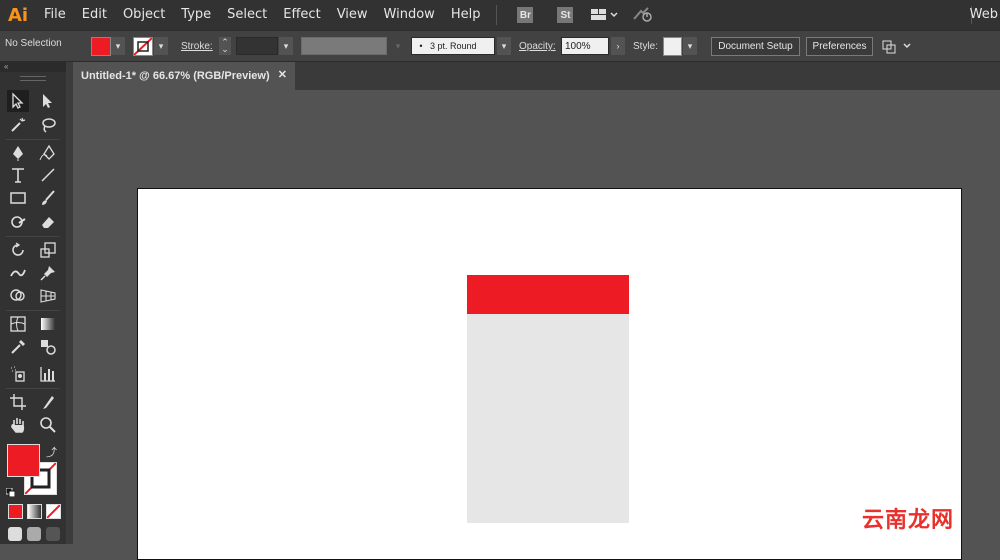  I want to click on pin-icon, so click(47, 273).